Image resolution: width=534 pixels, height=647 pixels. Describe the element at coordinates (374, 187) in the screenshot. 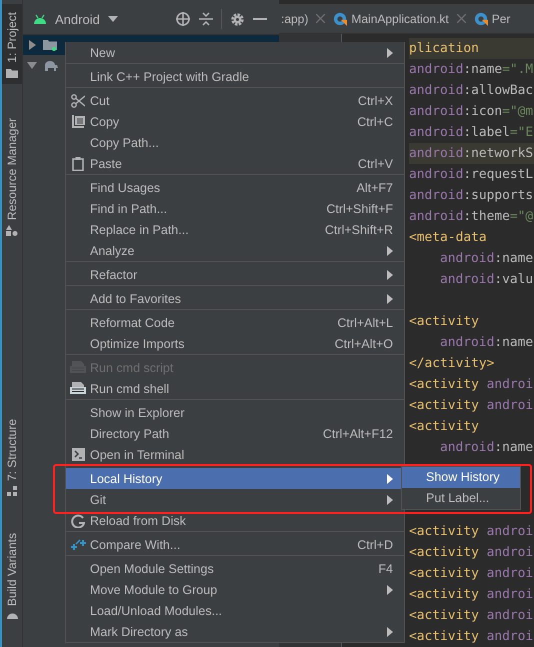

I see `shortcut-label: Alt+F7` at that location.